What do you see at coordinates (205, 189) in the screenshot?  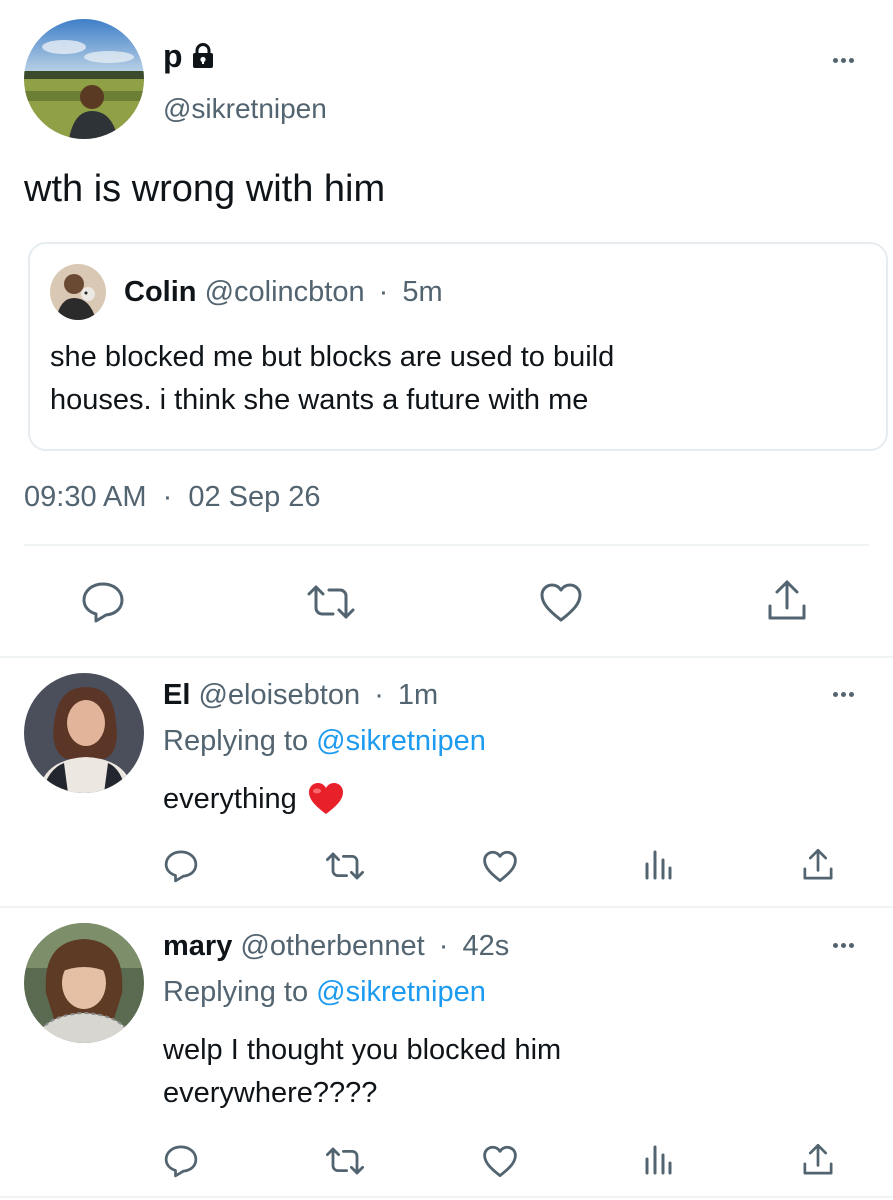 I see `tweet-text: wth is wrong with him` at bounding box center [205, 189].